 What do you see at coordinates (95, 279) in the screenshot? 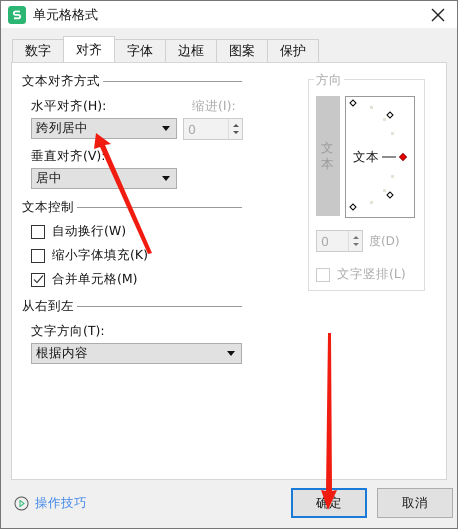
I see `checkbox-label: 合并单元格(M)` at bounding box center [95, 279].